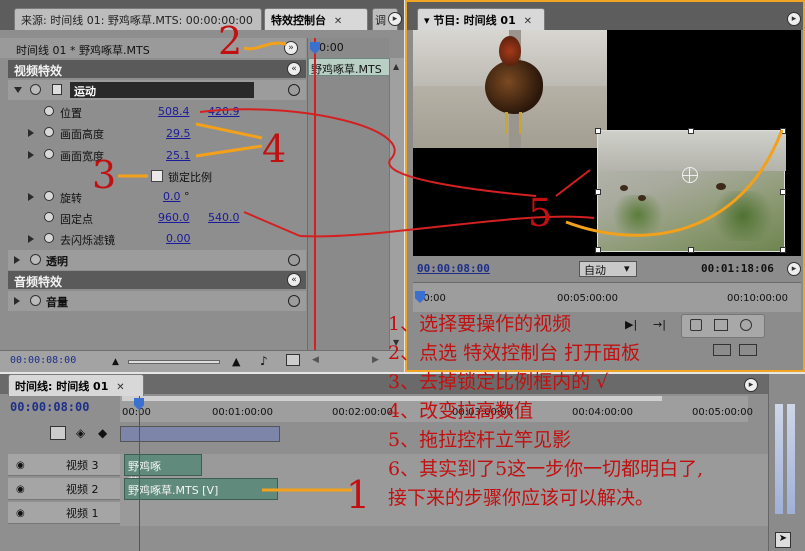 The width and height of the screenshot is (805, 551). Describe the element at coordinates (546, 469) in the screenshot. I see `annotation-step: 6、其实到了5这一步你一切都明白了,` at that location.